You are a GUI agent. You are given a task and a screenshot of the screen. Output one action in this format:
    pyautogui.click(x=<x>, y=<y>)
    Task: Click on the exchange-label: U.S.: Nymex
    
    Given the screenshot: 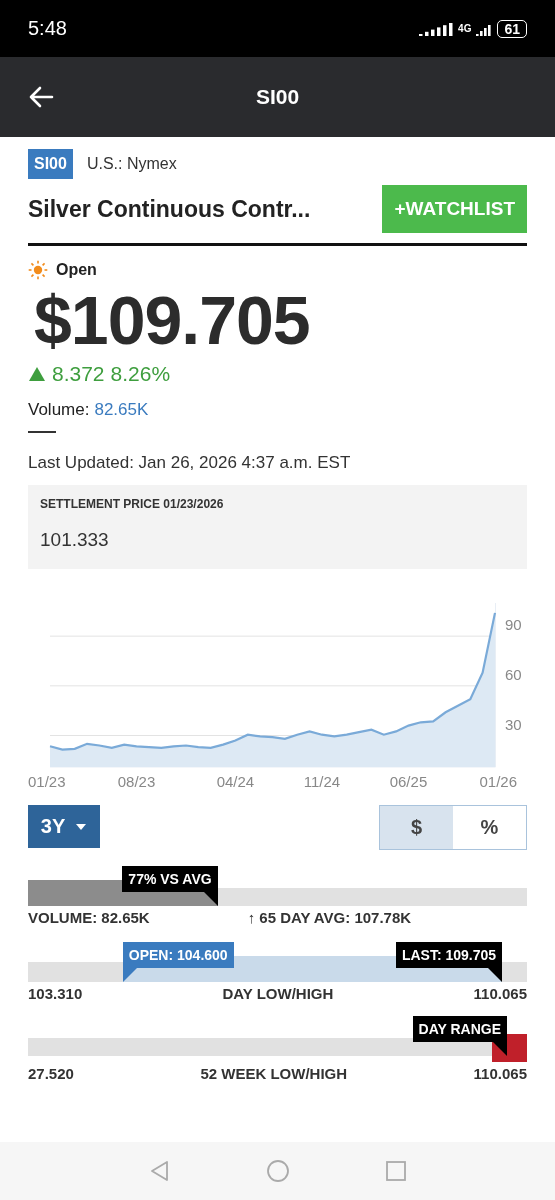 What is the action you would take?
    pyautogui.click(x=131, y=164)
    